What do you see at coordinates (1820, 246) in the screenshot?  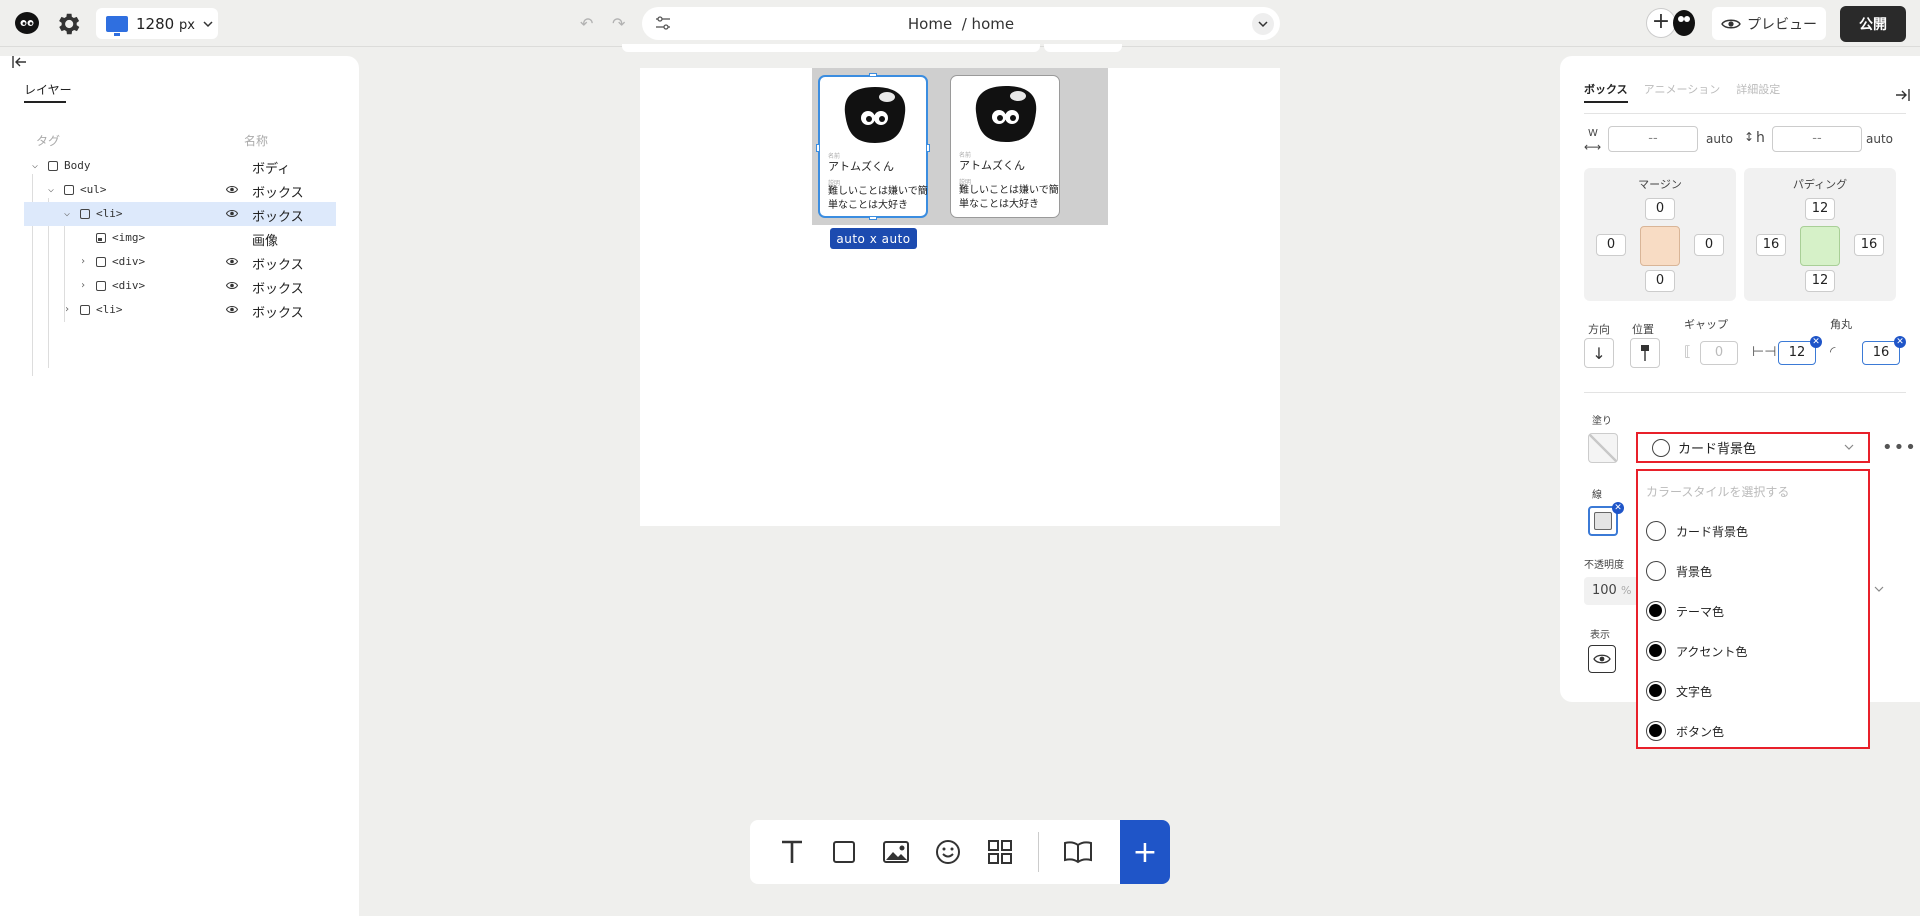 I see `padding-preview` at bounding box center [1820, 246].